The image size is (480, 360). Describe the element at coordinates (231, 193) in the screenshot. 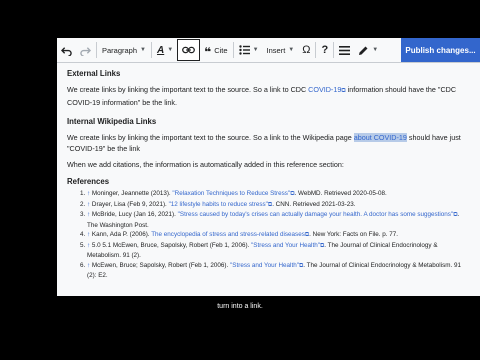

I see `reference-title-link: "Relaxation Techniques to Reduce Stress"` at that location.